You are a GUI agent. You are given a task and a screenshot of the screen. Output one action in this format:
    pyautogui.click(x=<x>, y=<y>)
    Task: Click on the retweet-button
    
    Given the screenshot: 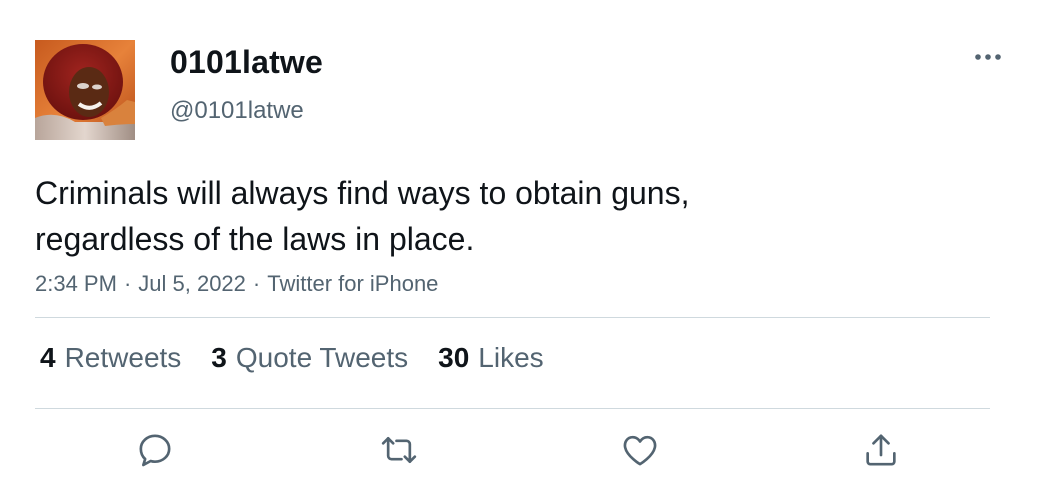 What is the action you would take?
    pyautogui.click(x=399, y=450)
    